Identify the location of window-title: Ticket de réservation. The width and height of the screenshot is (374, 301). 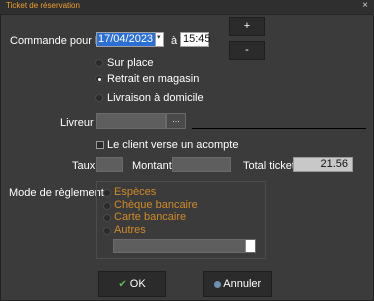
(43, 5).